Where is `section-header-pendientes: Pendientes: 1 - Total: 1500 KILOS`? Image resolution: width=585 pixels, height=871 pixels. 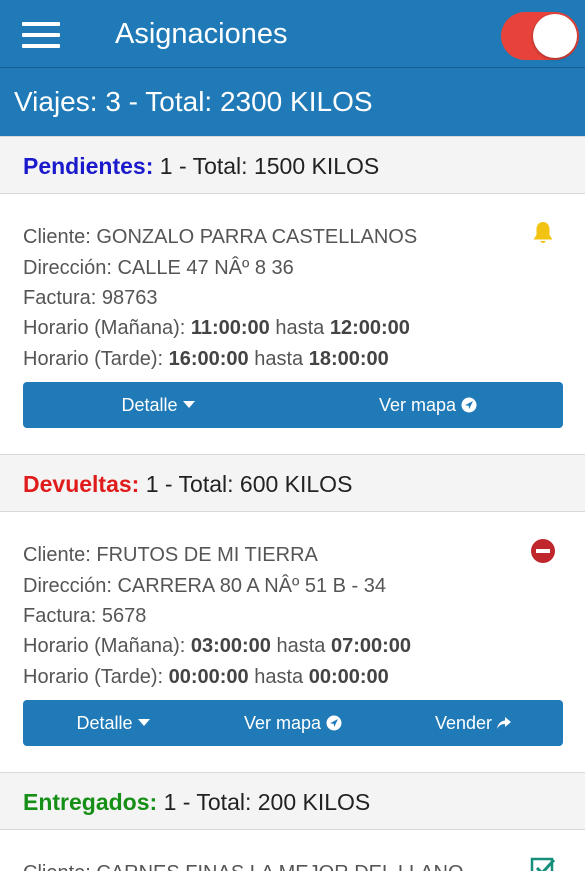
section-header-pendientes: Pendientes: 1 - Total: 1500 KILOS is located at coordinates (292, 165).